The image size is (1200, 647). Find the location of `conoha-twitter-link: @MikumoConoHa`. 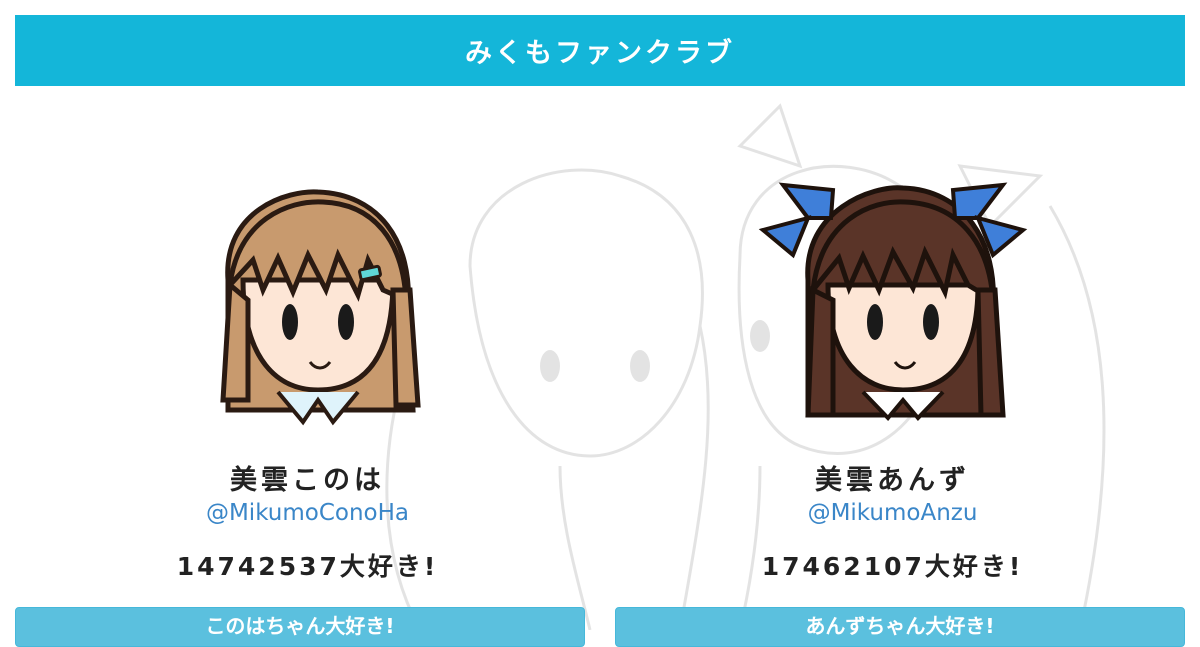

conoha-twitter-link: @MikumoConoHa is located at coordinates (307, 513).